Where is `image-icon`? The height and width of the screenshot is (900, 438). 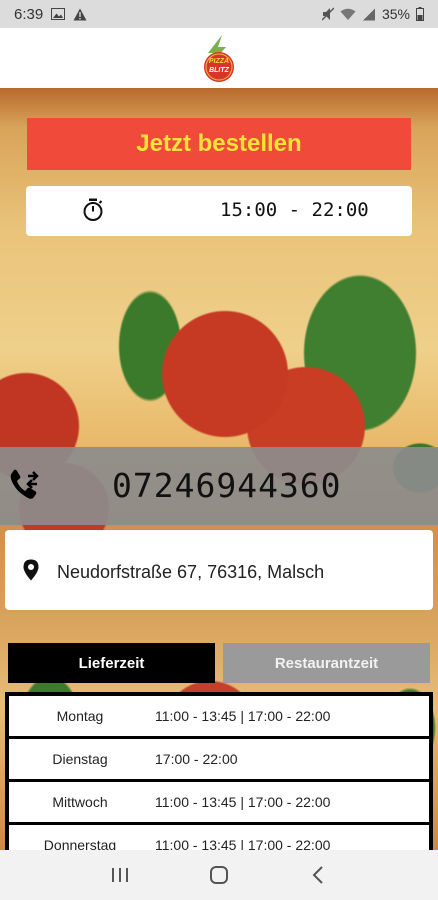 image-icon is located at coordinates (58, 14).